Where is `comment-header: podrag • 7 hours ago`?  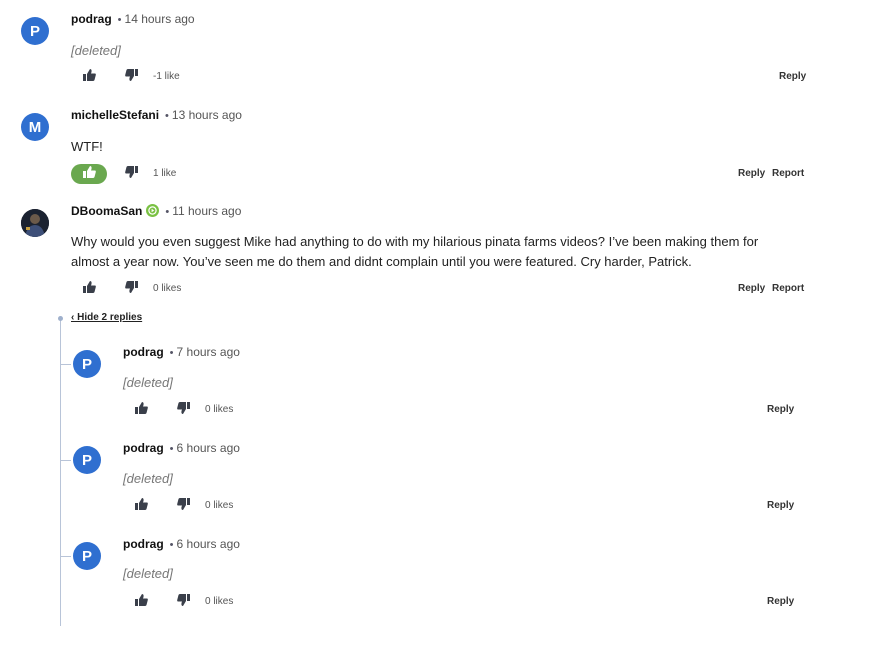
comment-header: podrag • 7 hours ago is located at coordinates (181, 351).